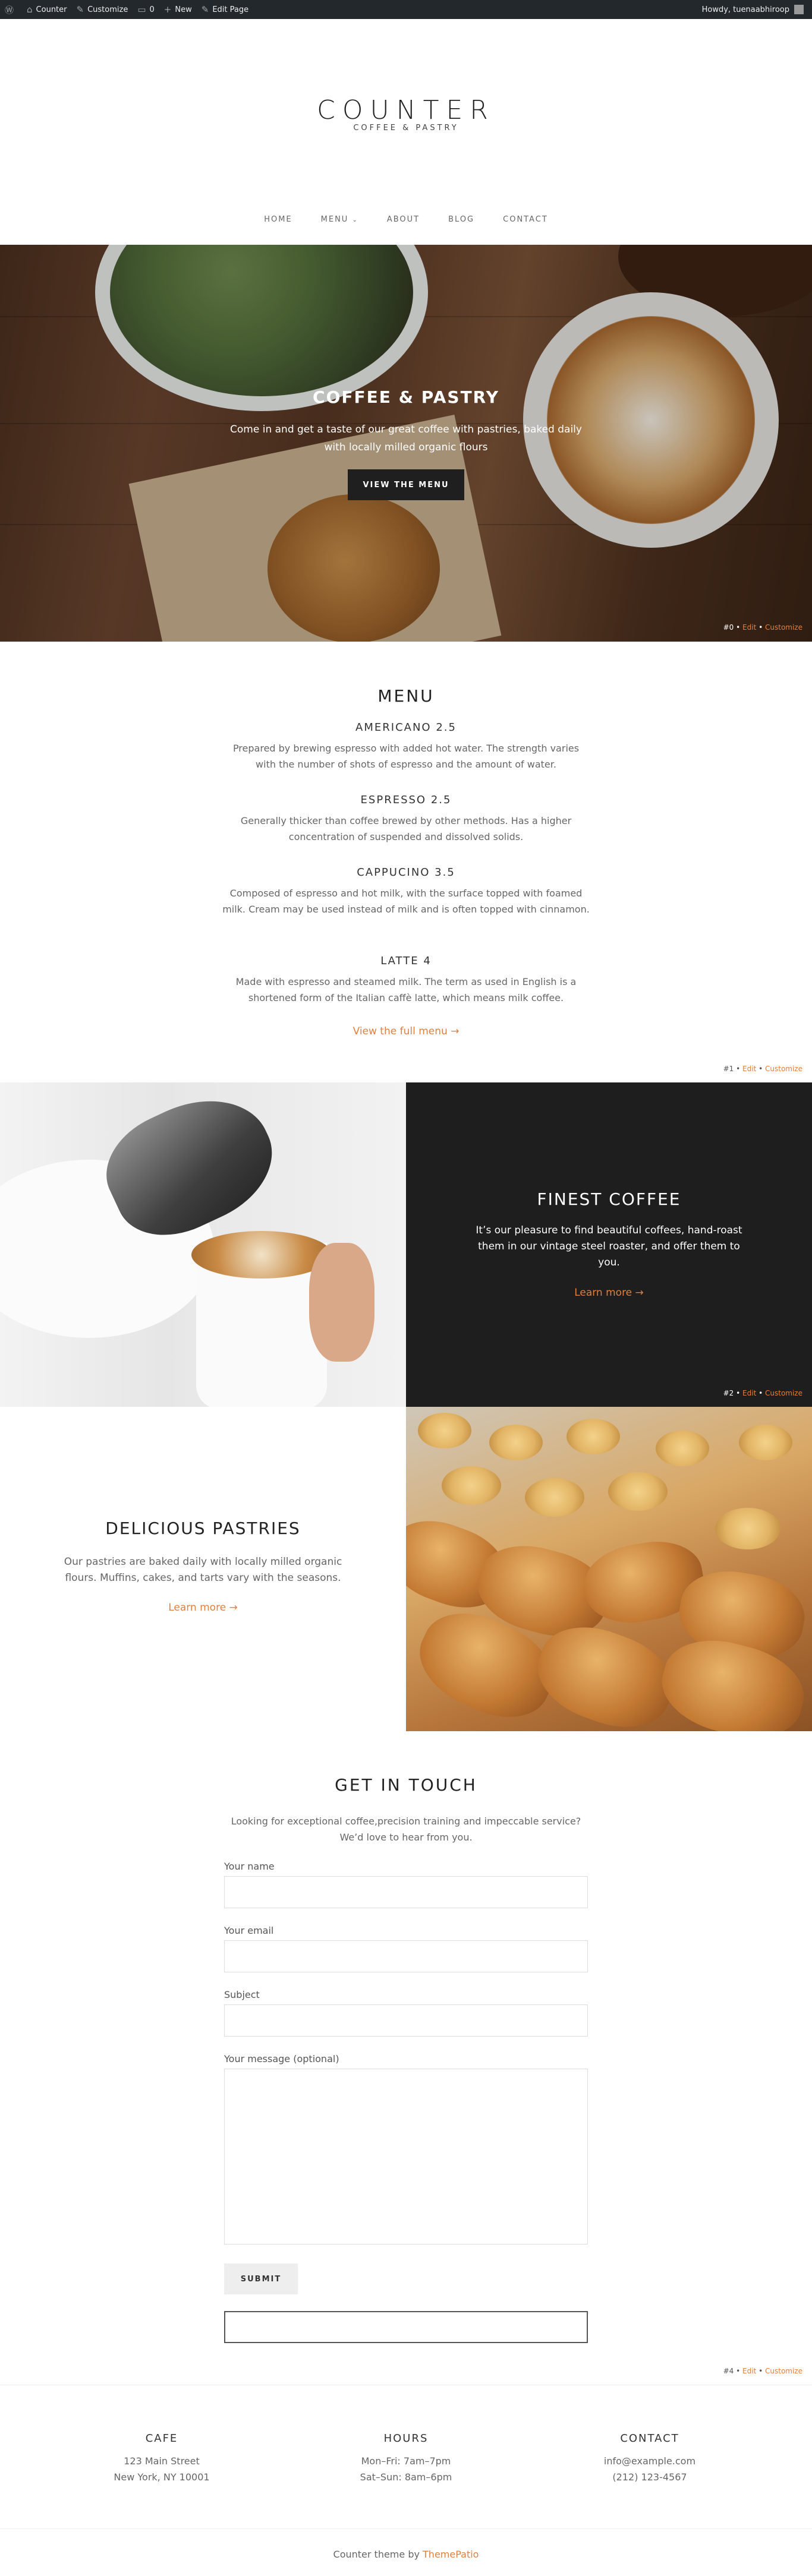  Describe the element at coordinates (762, 627) in the screenshot. I see `hero-edit-links: #0 • Edit • Customize` at that location.